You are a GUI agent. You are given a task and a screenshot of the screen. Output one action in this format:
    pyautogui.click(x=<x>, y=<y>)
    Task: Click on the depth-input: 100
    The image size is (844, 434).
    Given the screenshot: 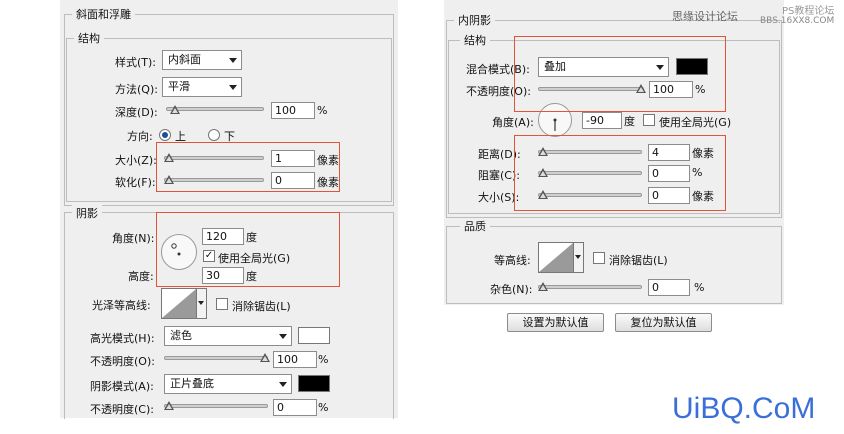 What is the action you would take?
    pyautogui.click(x=293, y=110)
    